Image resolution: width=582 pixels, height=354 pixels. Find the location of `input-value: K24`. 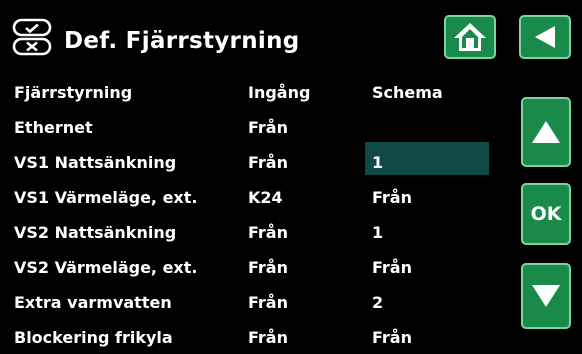

input-value: K24 is located at coordinates (265, 197).